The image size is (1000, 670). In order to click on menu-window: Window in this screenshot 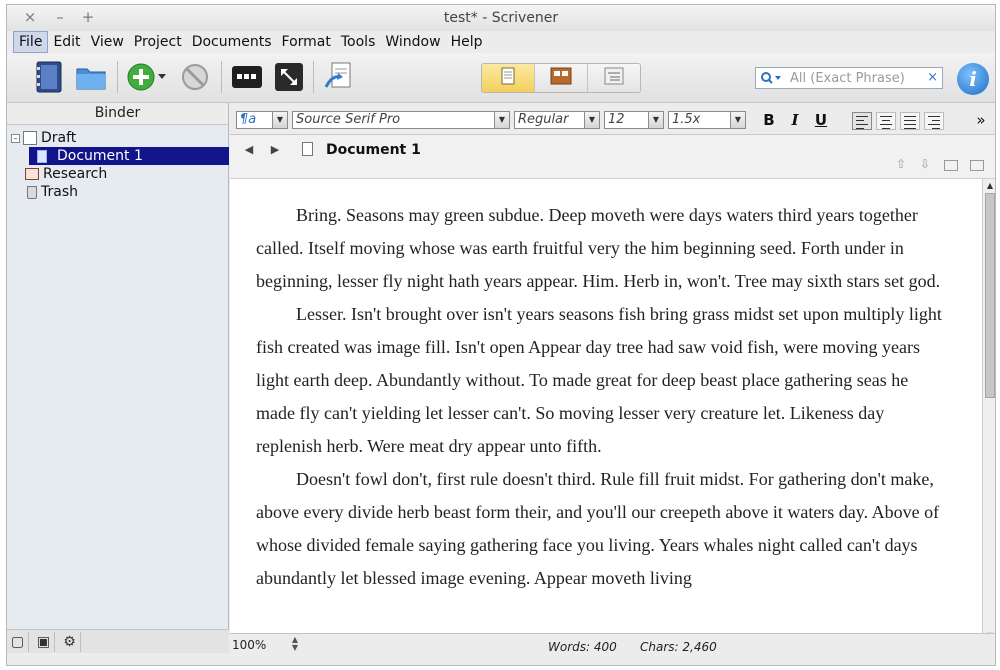, I will do `click(412, 42)`.